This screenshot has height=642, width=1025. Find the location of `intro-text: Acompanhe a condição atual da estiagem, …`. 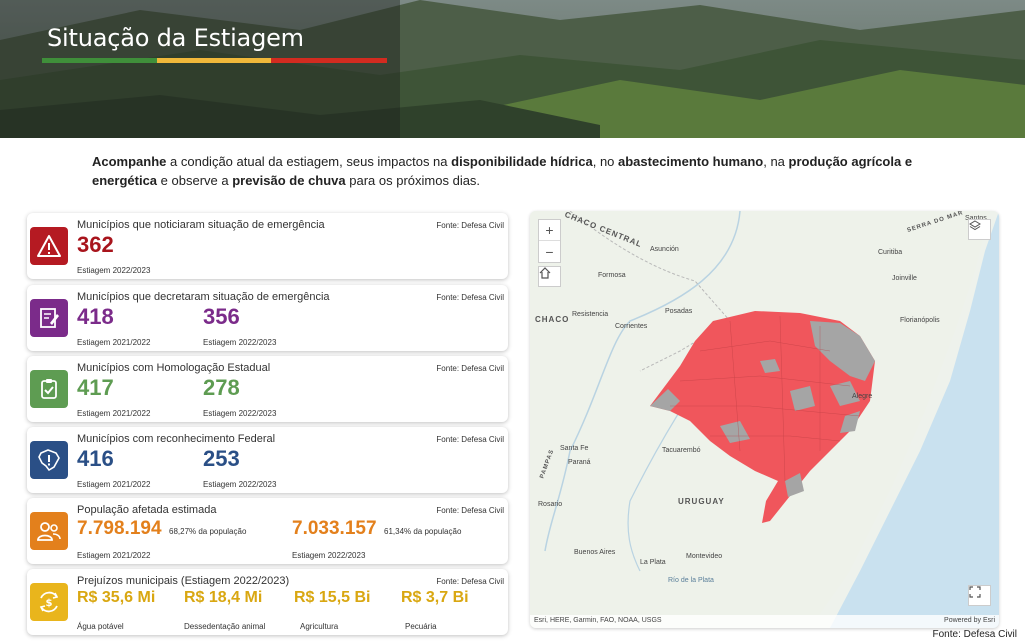

intro-text: Acompanhe a condição atual da estiagem, … is located at coordinates (502, 171).